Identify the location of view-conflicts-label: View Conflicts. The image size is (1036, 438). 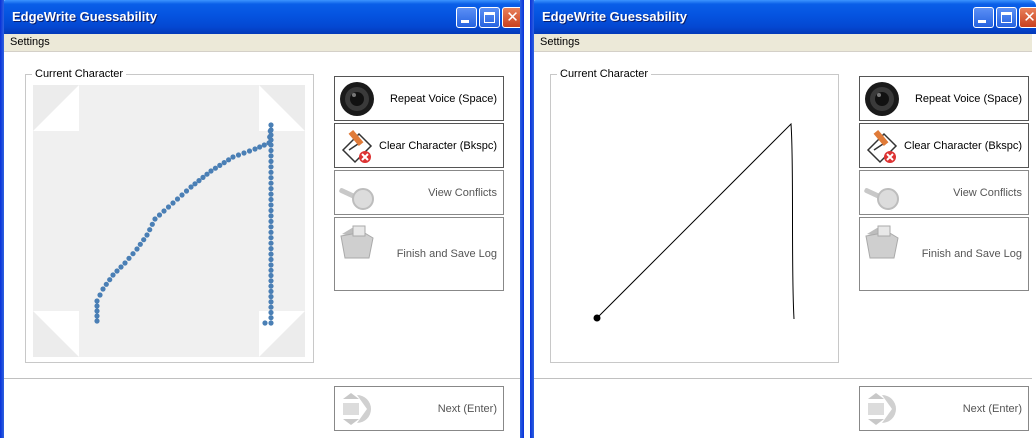
(462, 192).